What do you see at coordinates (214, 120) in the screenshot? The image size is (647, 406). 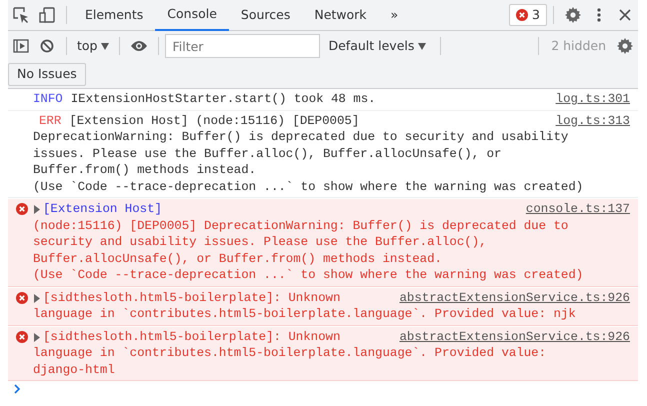 I see `log-text: [Extension Host] (node:15116) [DEP0005]` at bounding box center [214, 120].